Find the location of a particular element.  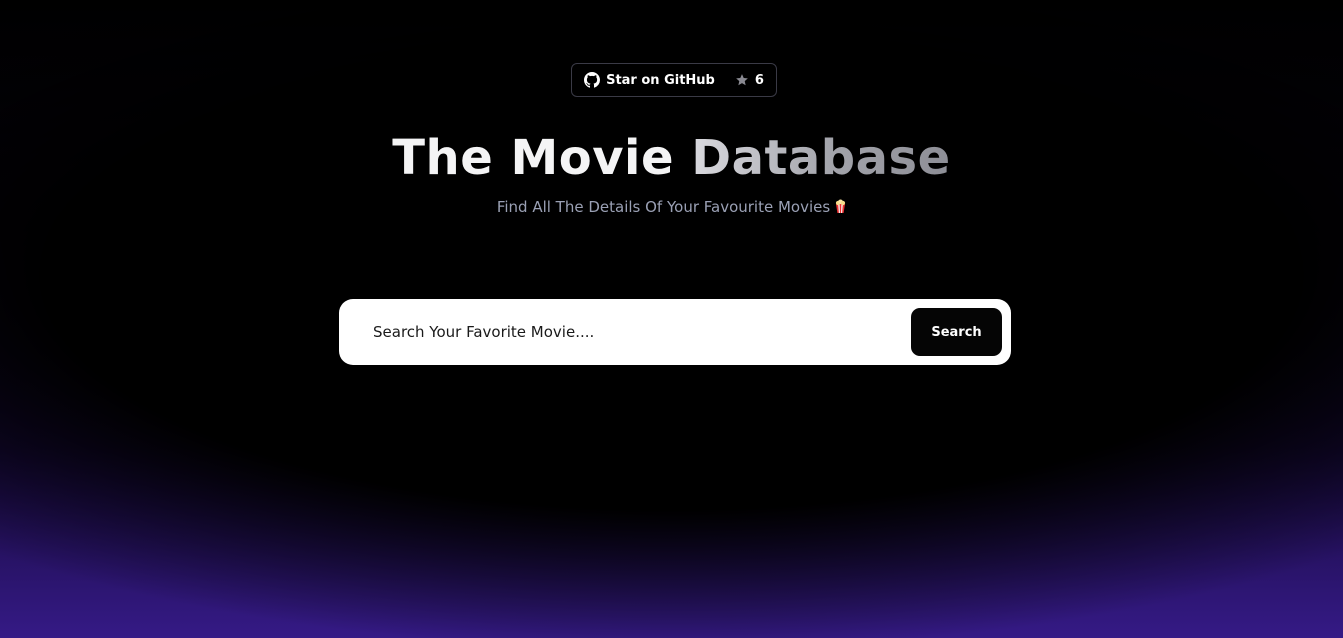

github-icon is located at coordinates (592, 80).